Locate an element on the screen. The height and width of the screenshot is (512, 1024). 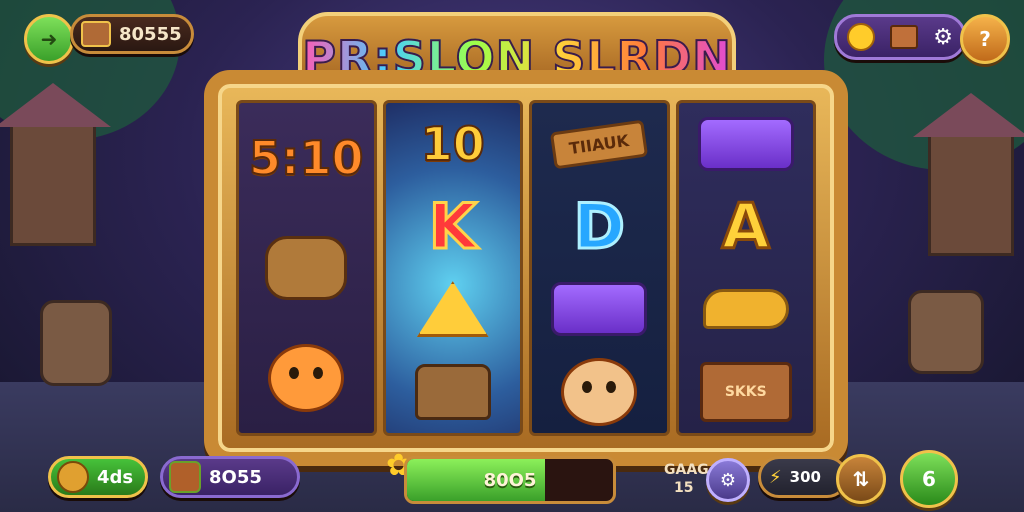
symbol-triangle is located at coordinates (453, 309).